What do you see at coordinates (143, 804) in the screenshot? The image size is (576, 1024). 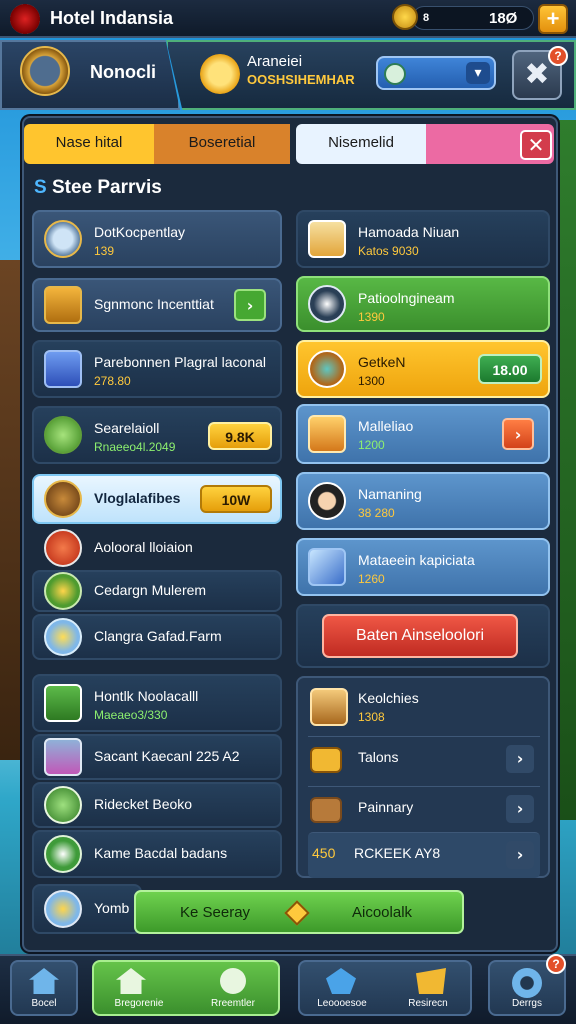 I see `item-name: Ridecket Beoko` at bounding box center [143, 804].